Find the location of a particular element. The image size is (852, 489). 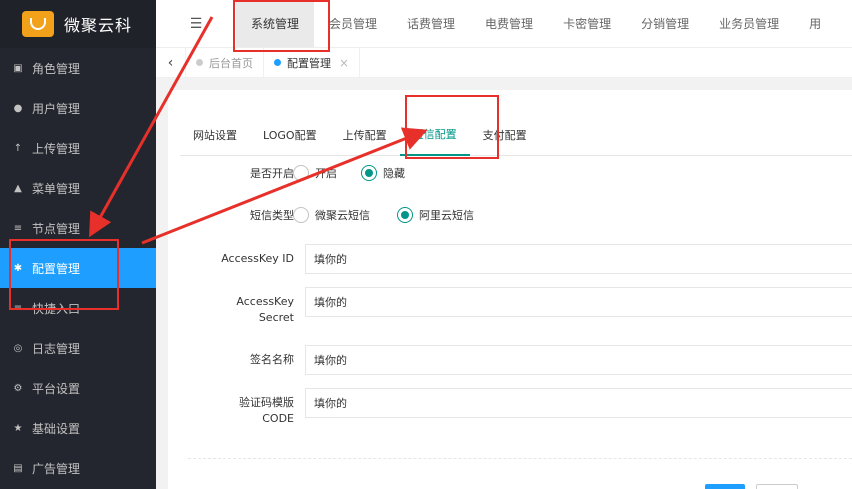

sign-name-label: 签名名称 is located at coordinates (272, 359).